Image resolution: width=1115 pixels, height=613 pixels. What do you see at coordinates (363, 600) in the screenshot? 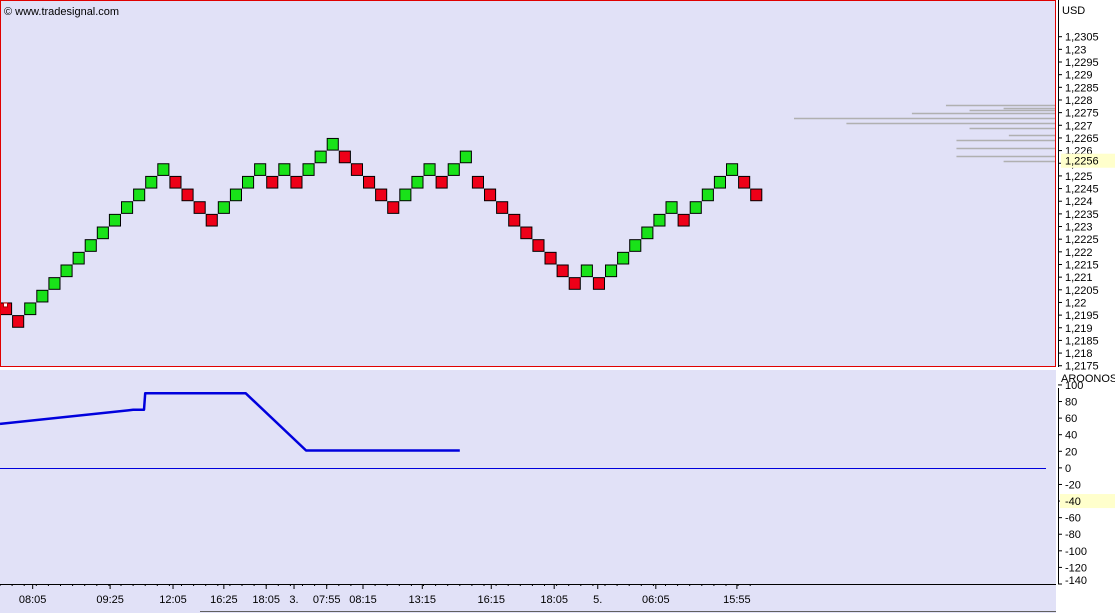
I see `time-tick-label: 08:15` at bounding box center [363, 600].